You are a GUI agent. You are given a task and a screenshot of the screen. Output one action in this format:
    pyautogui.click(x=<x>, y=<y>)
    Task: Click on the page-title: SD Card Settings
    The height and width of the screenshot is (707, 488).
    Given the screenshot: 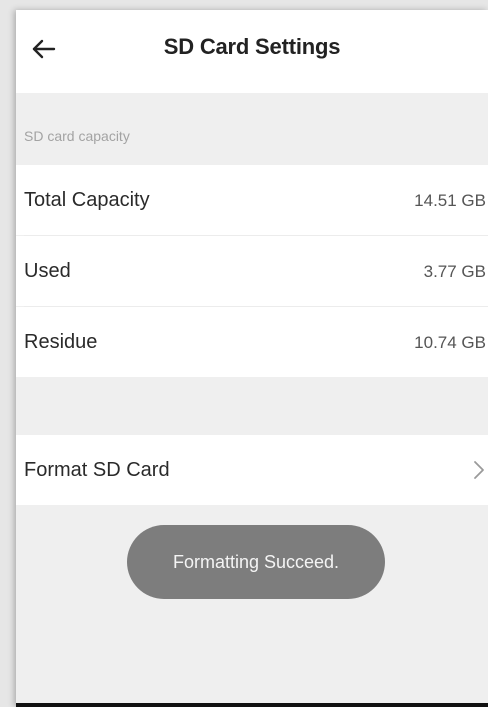 What is the action you would take?
    pyautogui.click(x=252, y=46)
    